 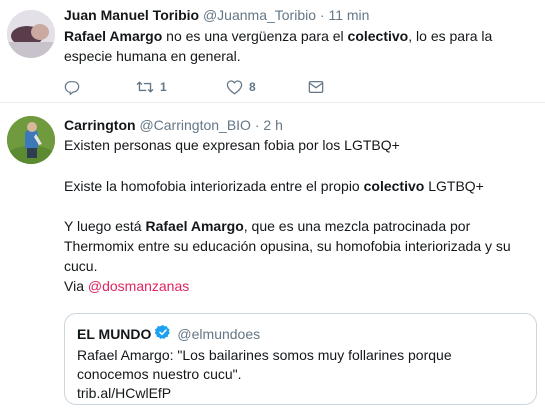 What do you see at coordinates (259, 15) in the screenshot?
I see `author-handle: @Juanma_Toribio` at bounding box center [259, 15].